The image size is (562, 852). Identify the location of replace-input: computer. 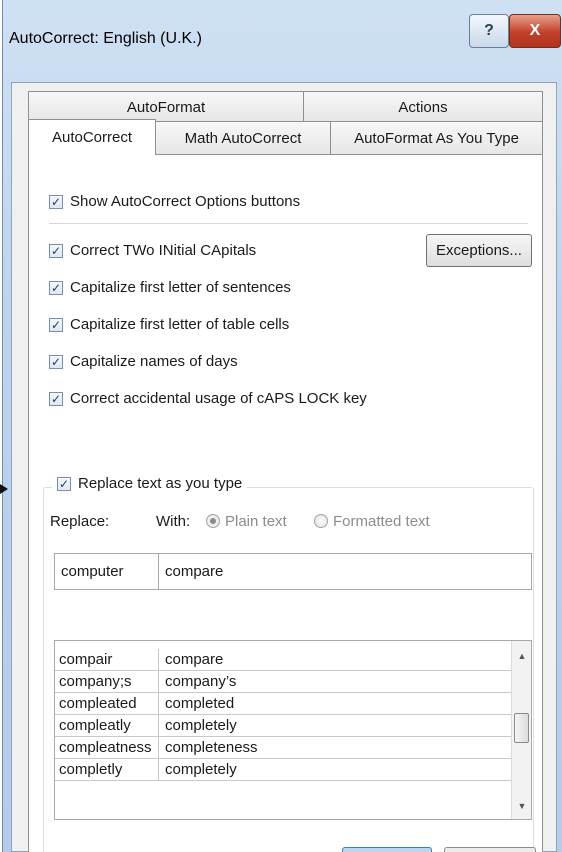
(107, 571).